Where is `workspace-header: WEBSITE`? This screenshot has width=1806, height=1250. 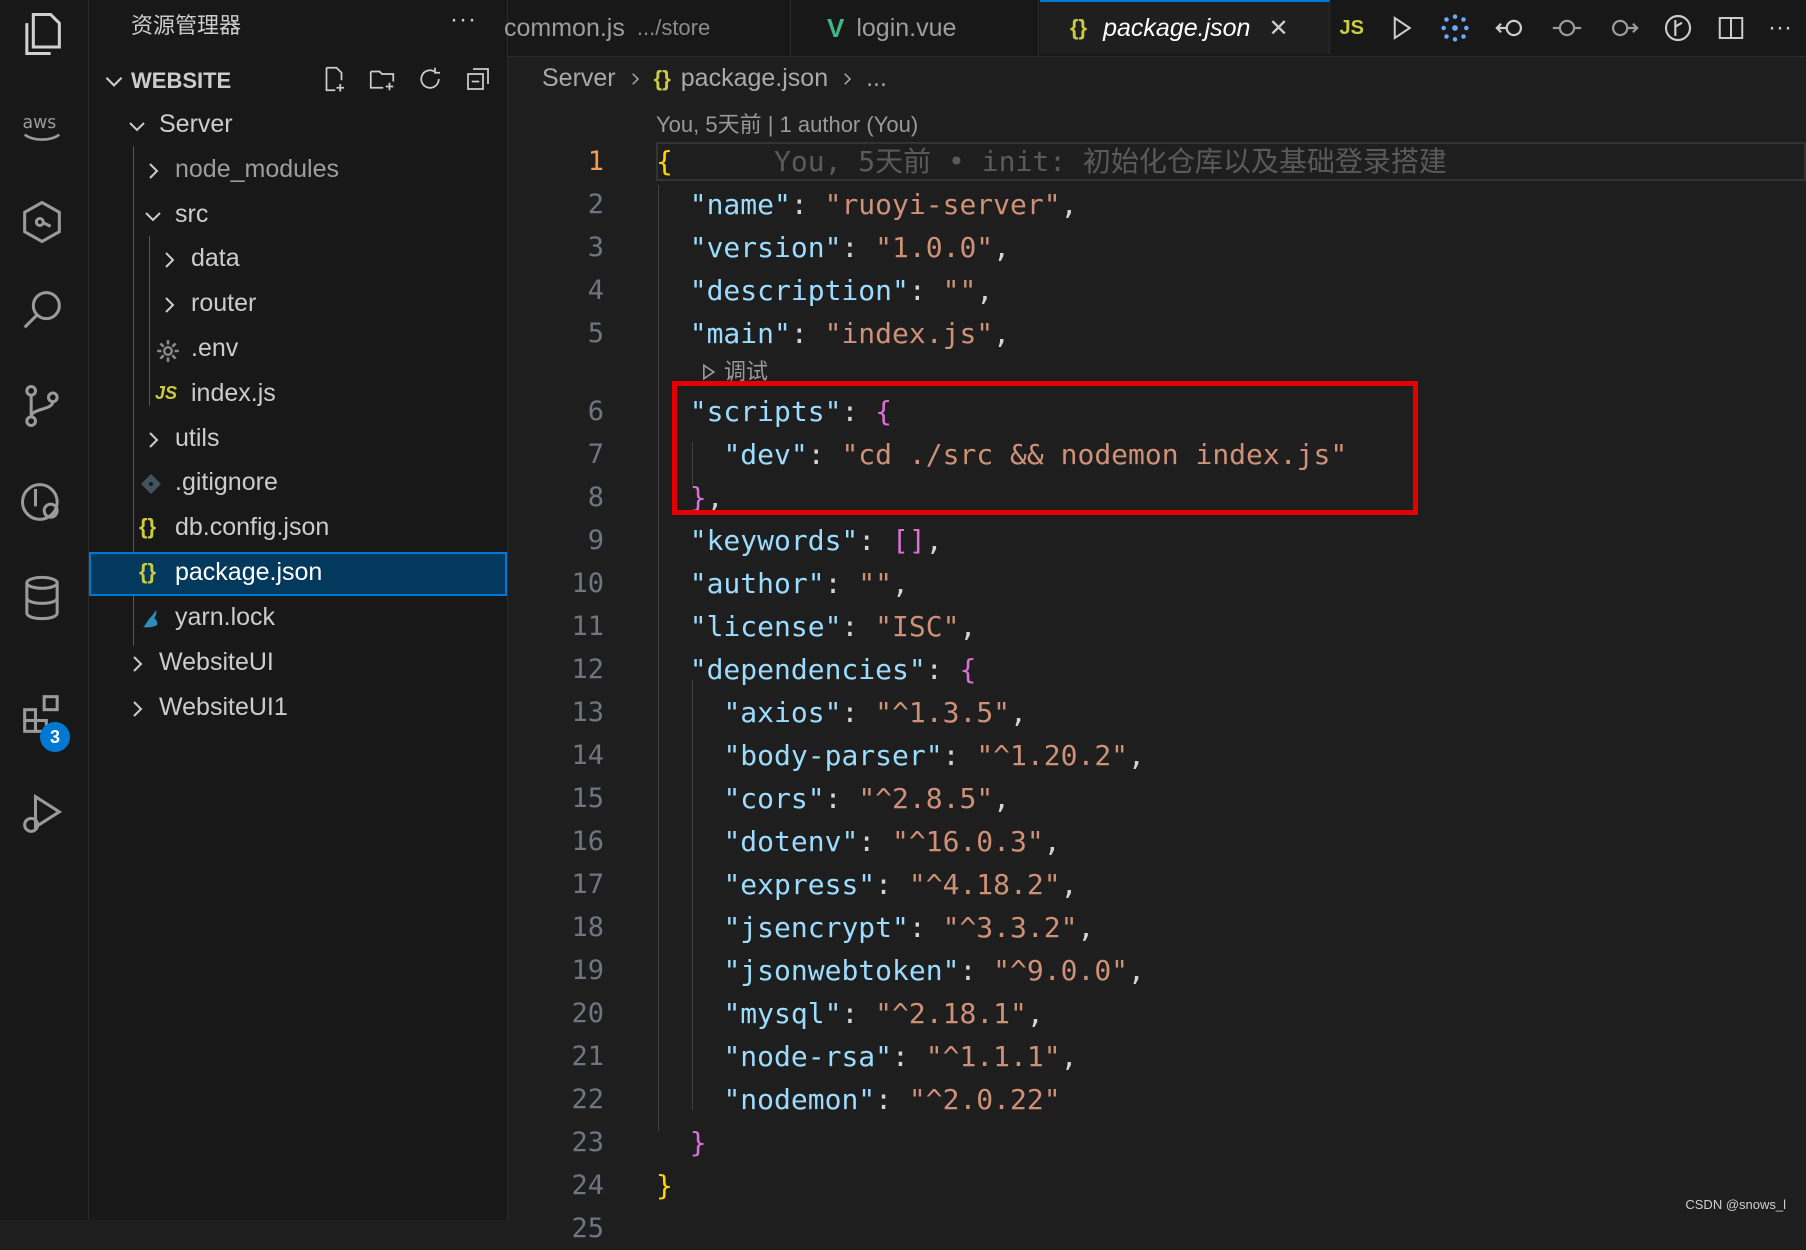 workspace-header: WEBSITE is located at coordinates (298, 82).